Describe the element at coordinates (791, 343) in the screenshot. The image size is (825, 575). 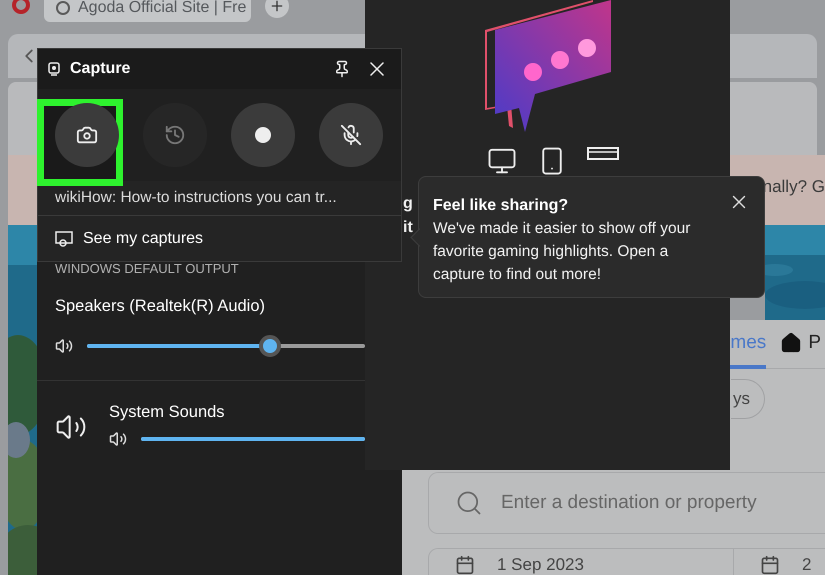
I see `home-icon` at that location.